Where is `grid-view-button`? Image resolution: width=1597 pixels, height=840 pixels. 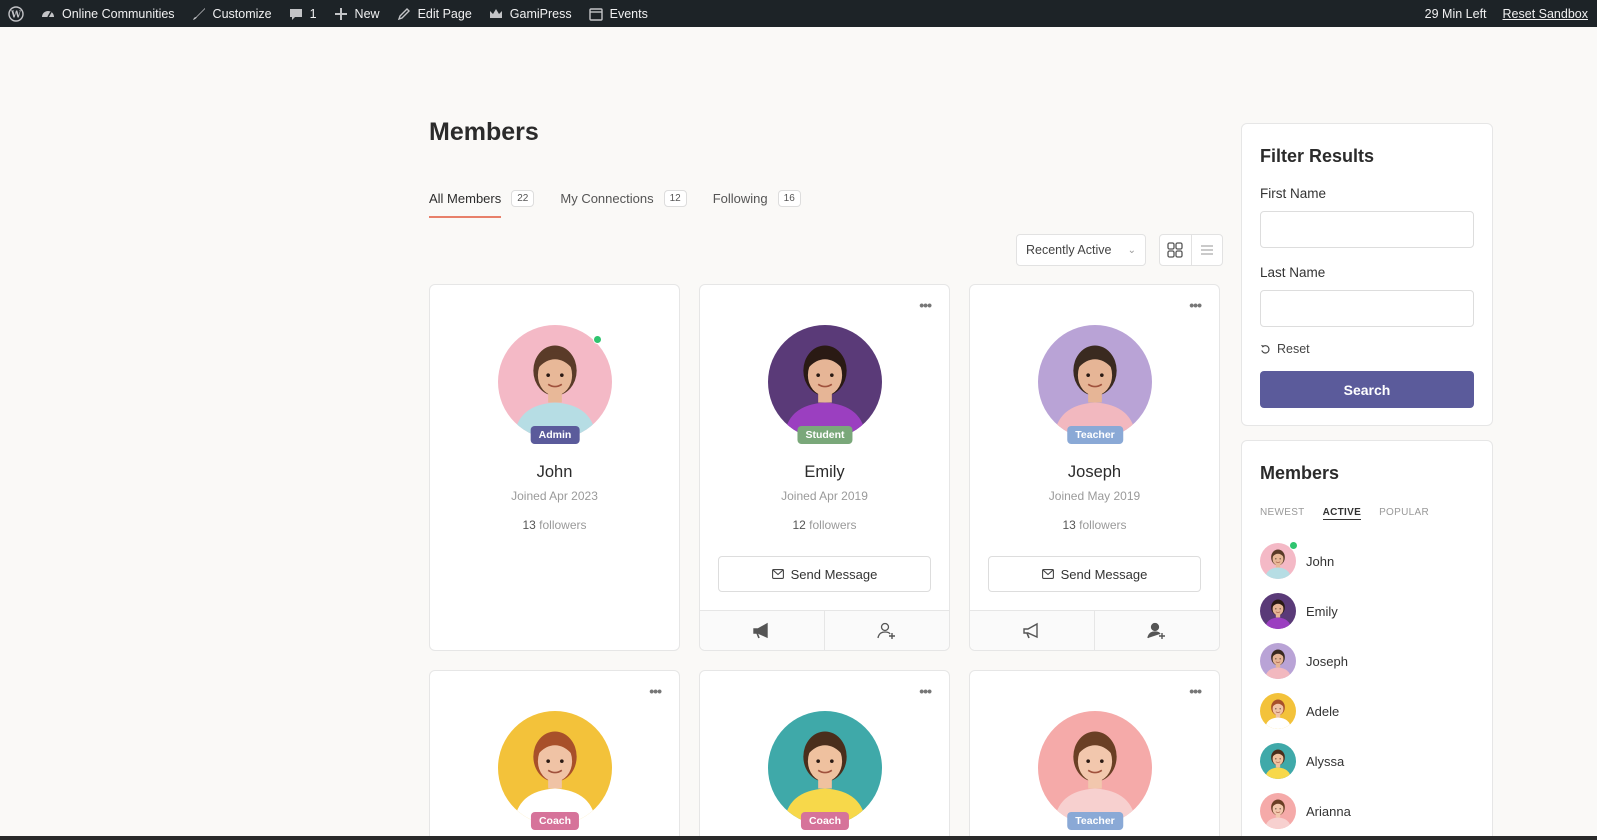 grid-view-button is located at coordinates (1176, 250).